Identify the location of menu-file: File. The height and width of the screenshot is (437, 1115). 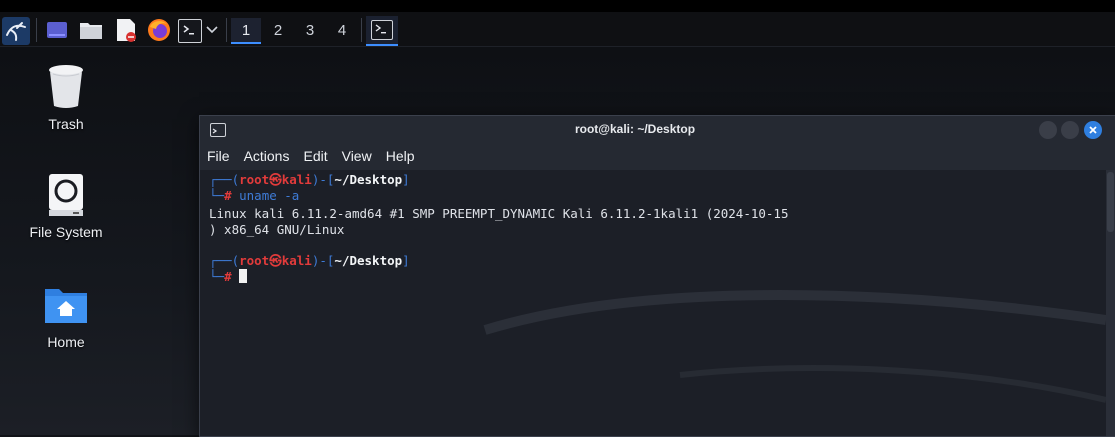
(218, 157).